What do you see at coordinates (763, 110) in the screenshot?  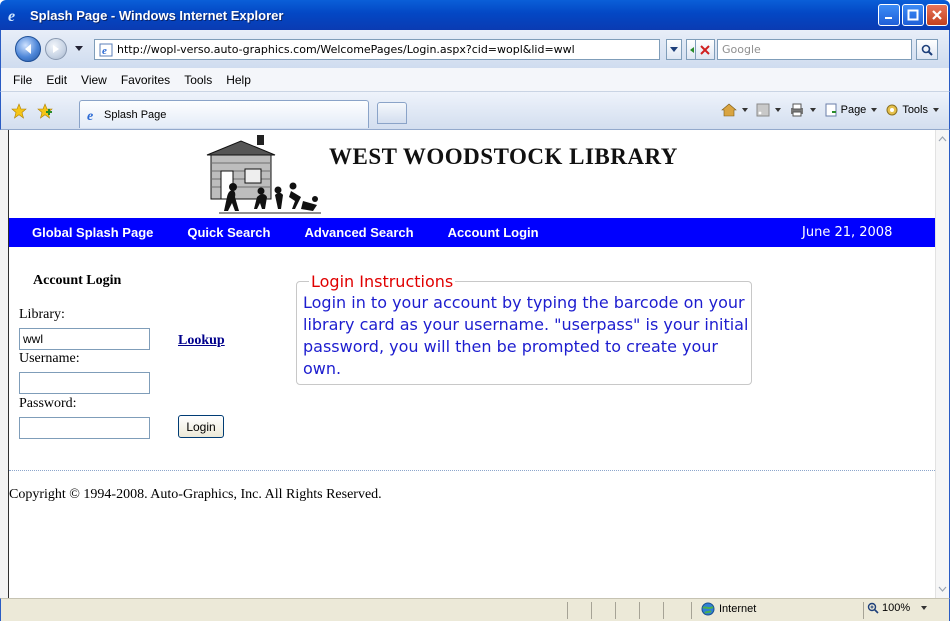 I see `feeds-icon` at bounding box center [763, 110].